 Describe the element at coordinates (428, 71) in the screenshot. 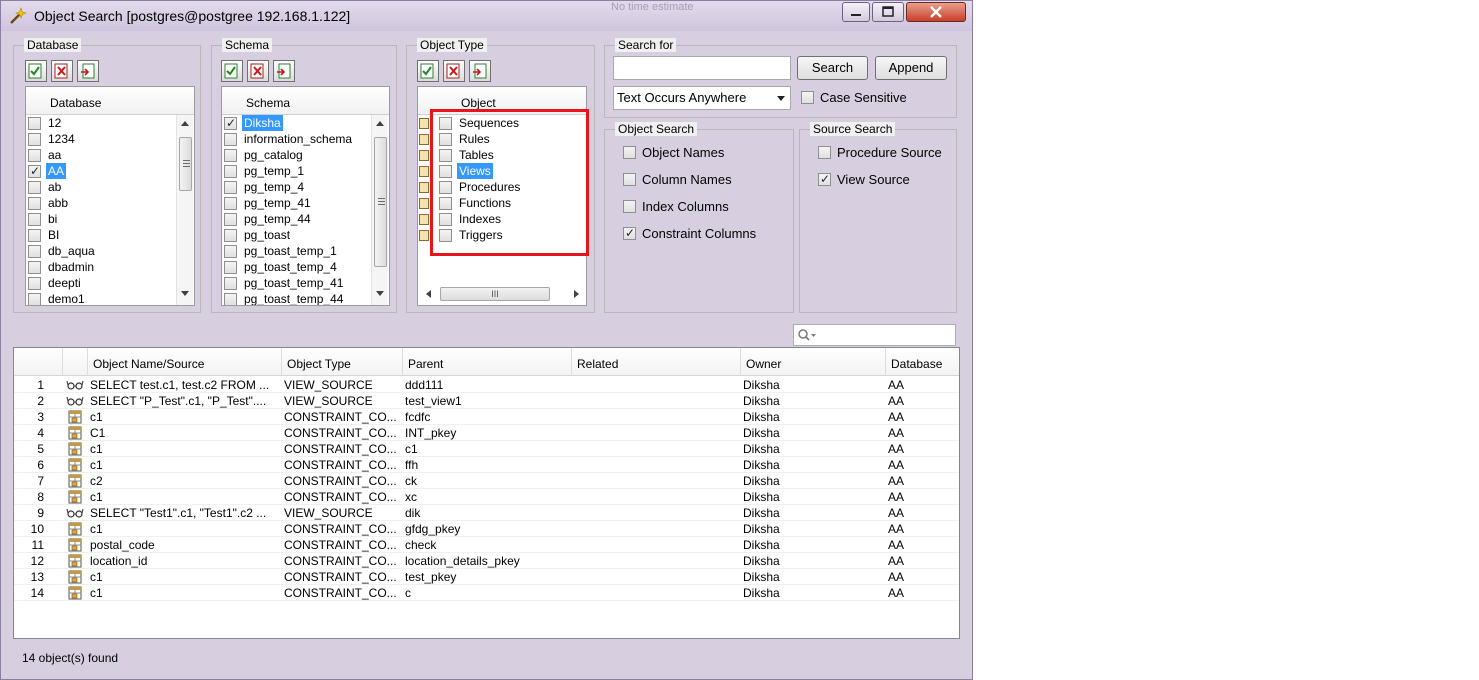

I see `object-type-check-all-button` at that location.